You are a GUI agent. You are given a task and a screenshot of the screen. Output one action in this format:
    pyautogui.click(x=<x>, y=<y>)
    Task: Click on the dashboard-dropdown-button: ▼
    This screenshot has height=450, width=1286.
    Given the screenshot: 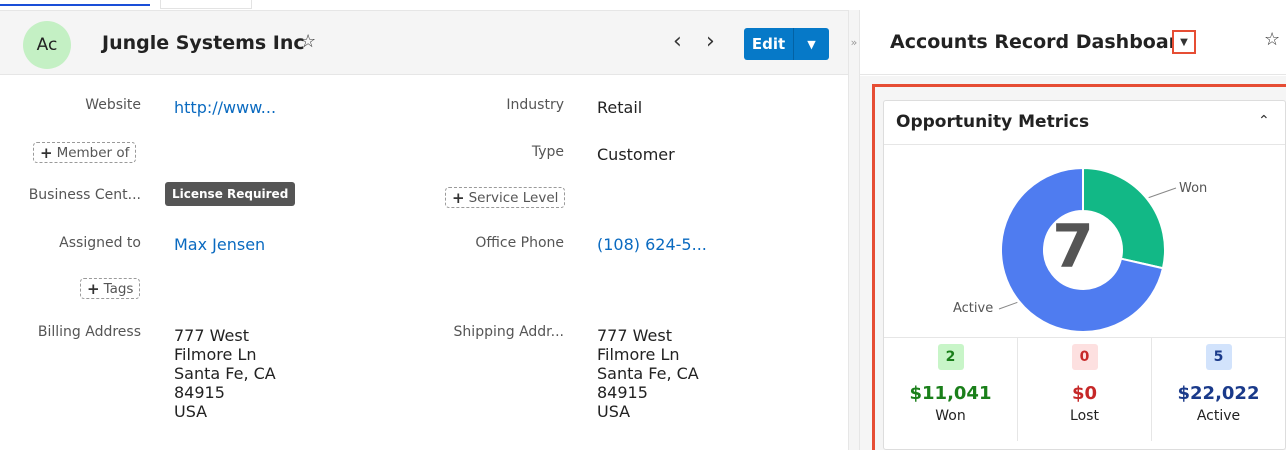 What is the action you would take?
    pyautogui.click(x=1184, y=42)
    